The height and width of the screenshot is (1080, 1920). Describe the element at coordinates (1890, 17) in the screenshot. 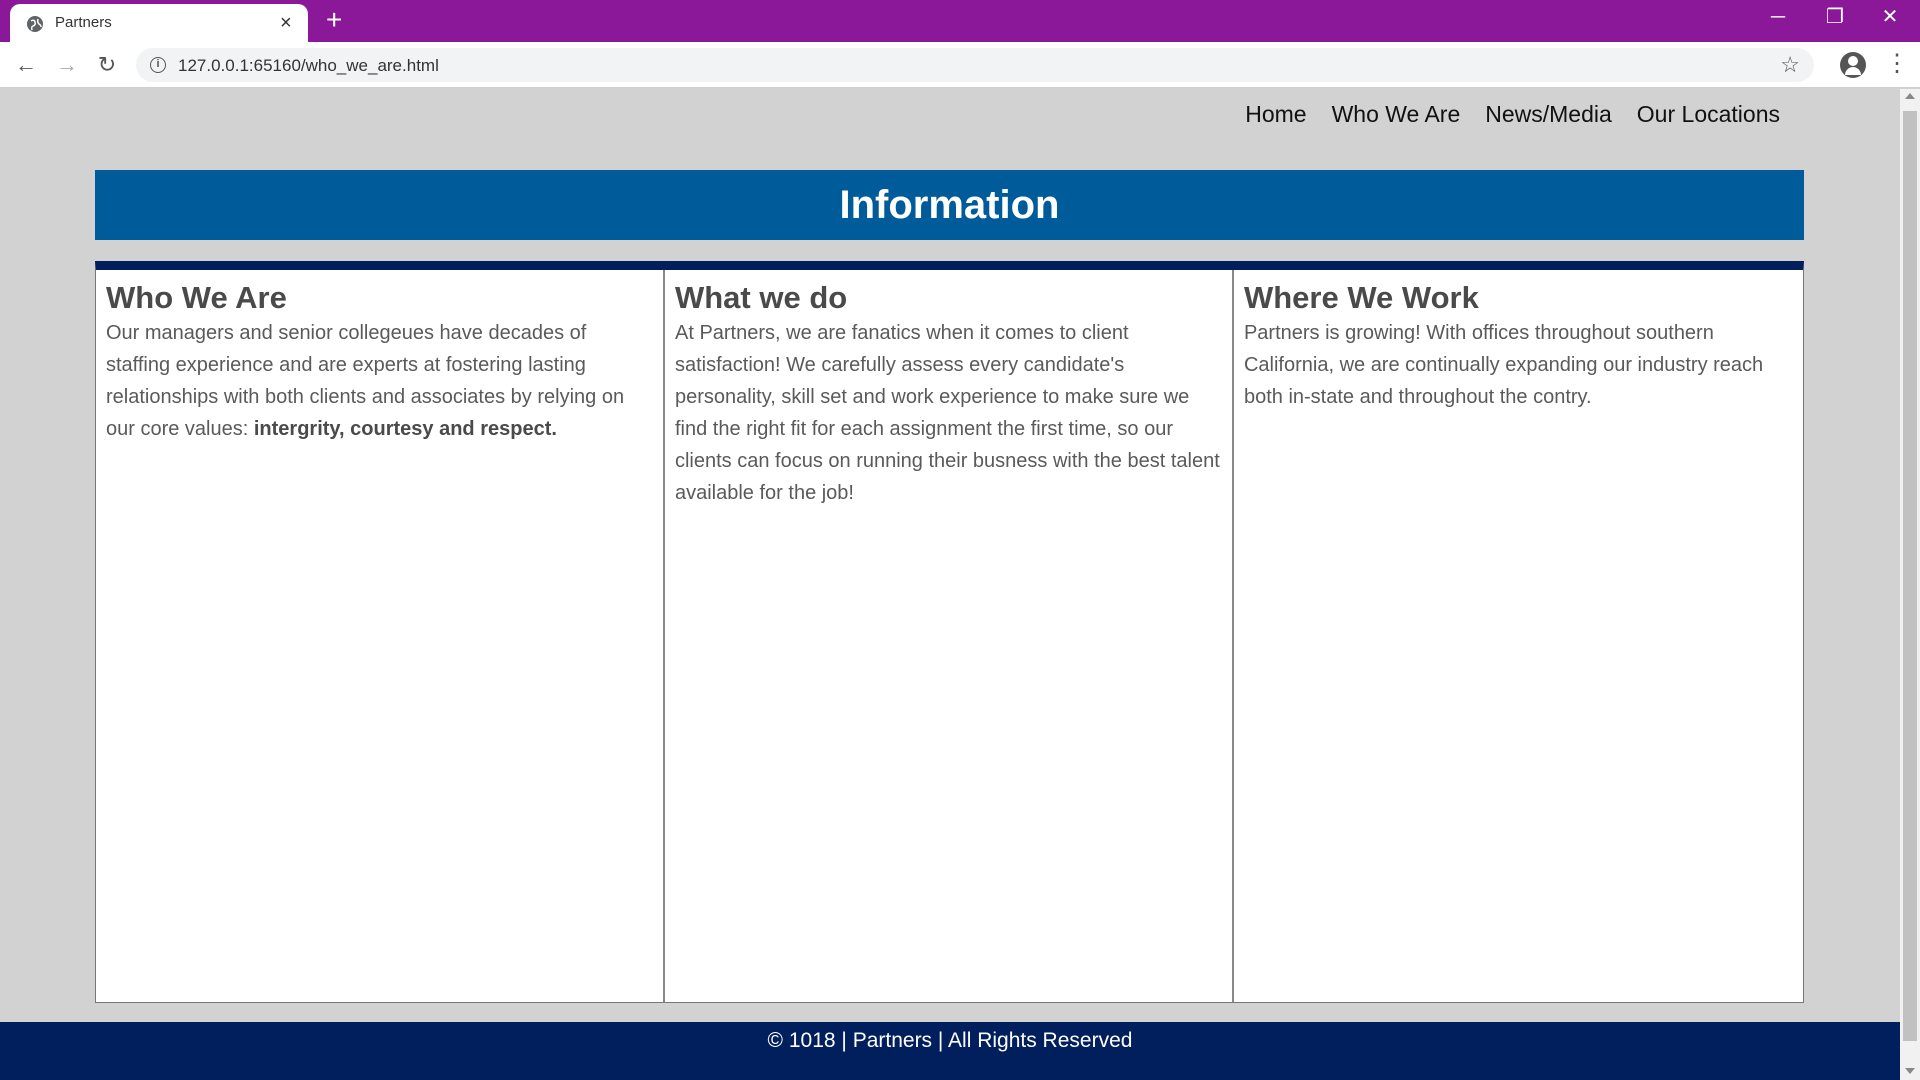

I see `window-close-button: ✕` at that location.